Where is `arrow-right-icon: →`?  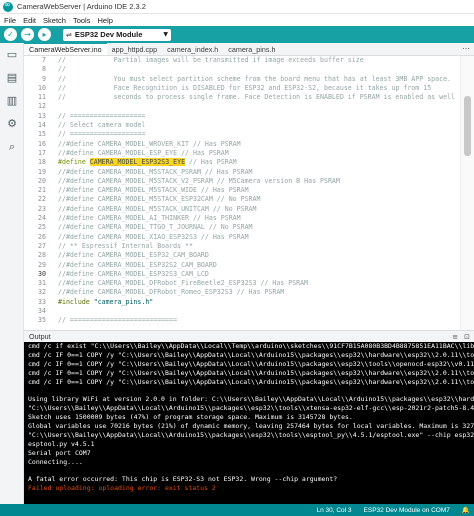
arrow-right-icon: → is located at coordinates (27, 34).